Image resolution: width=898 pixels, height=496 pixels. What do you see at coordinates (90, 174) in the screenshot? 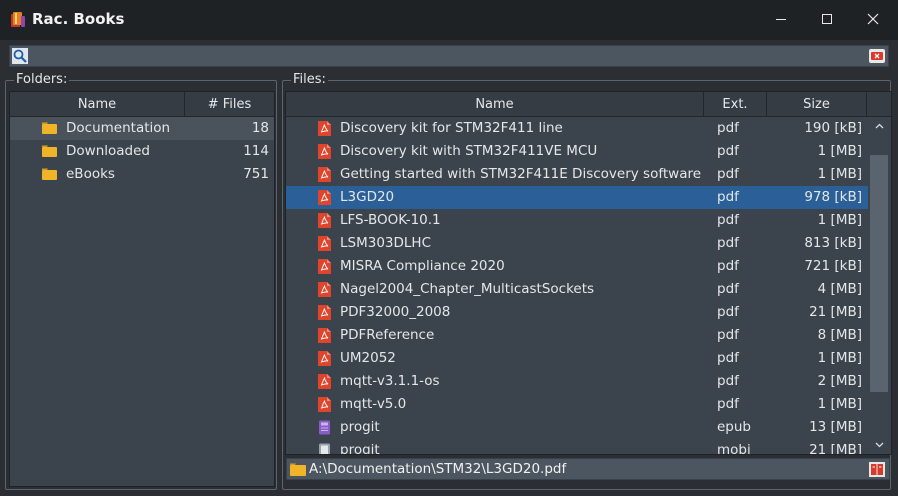
I see `folder-name: eBooks` at bounding box center [90, 174].